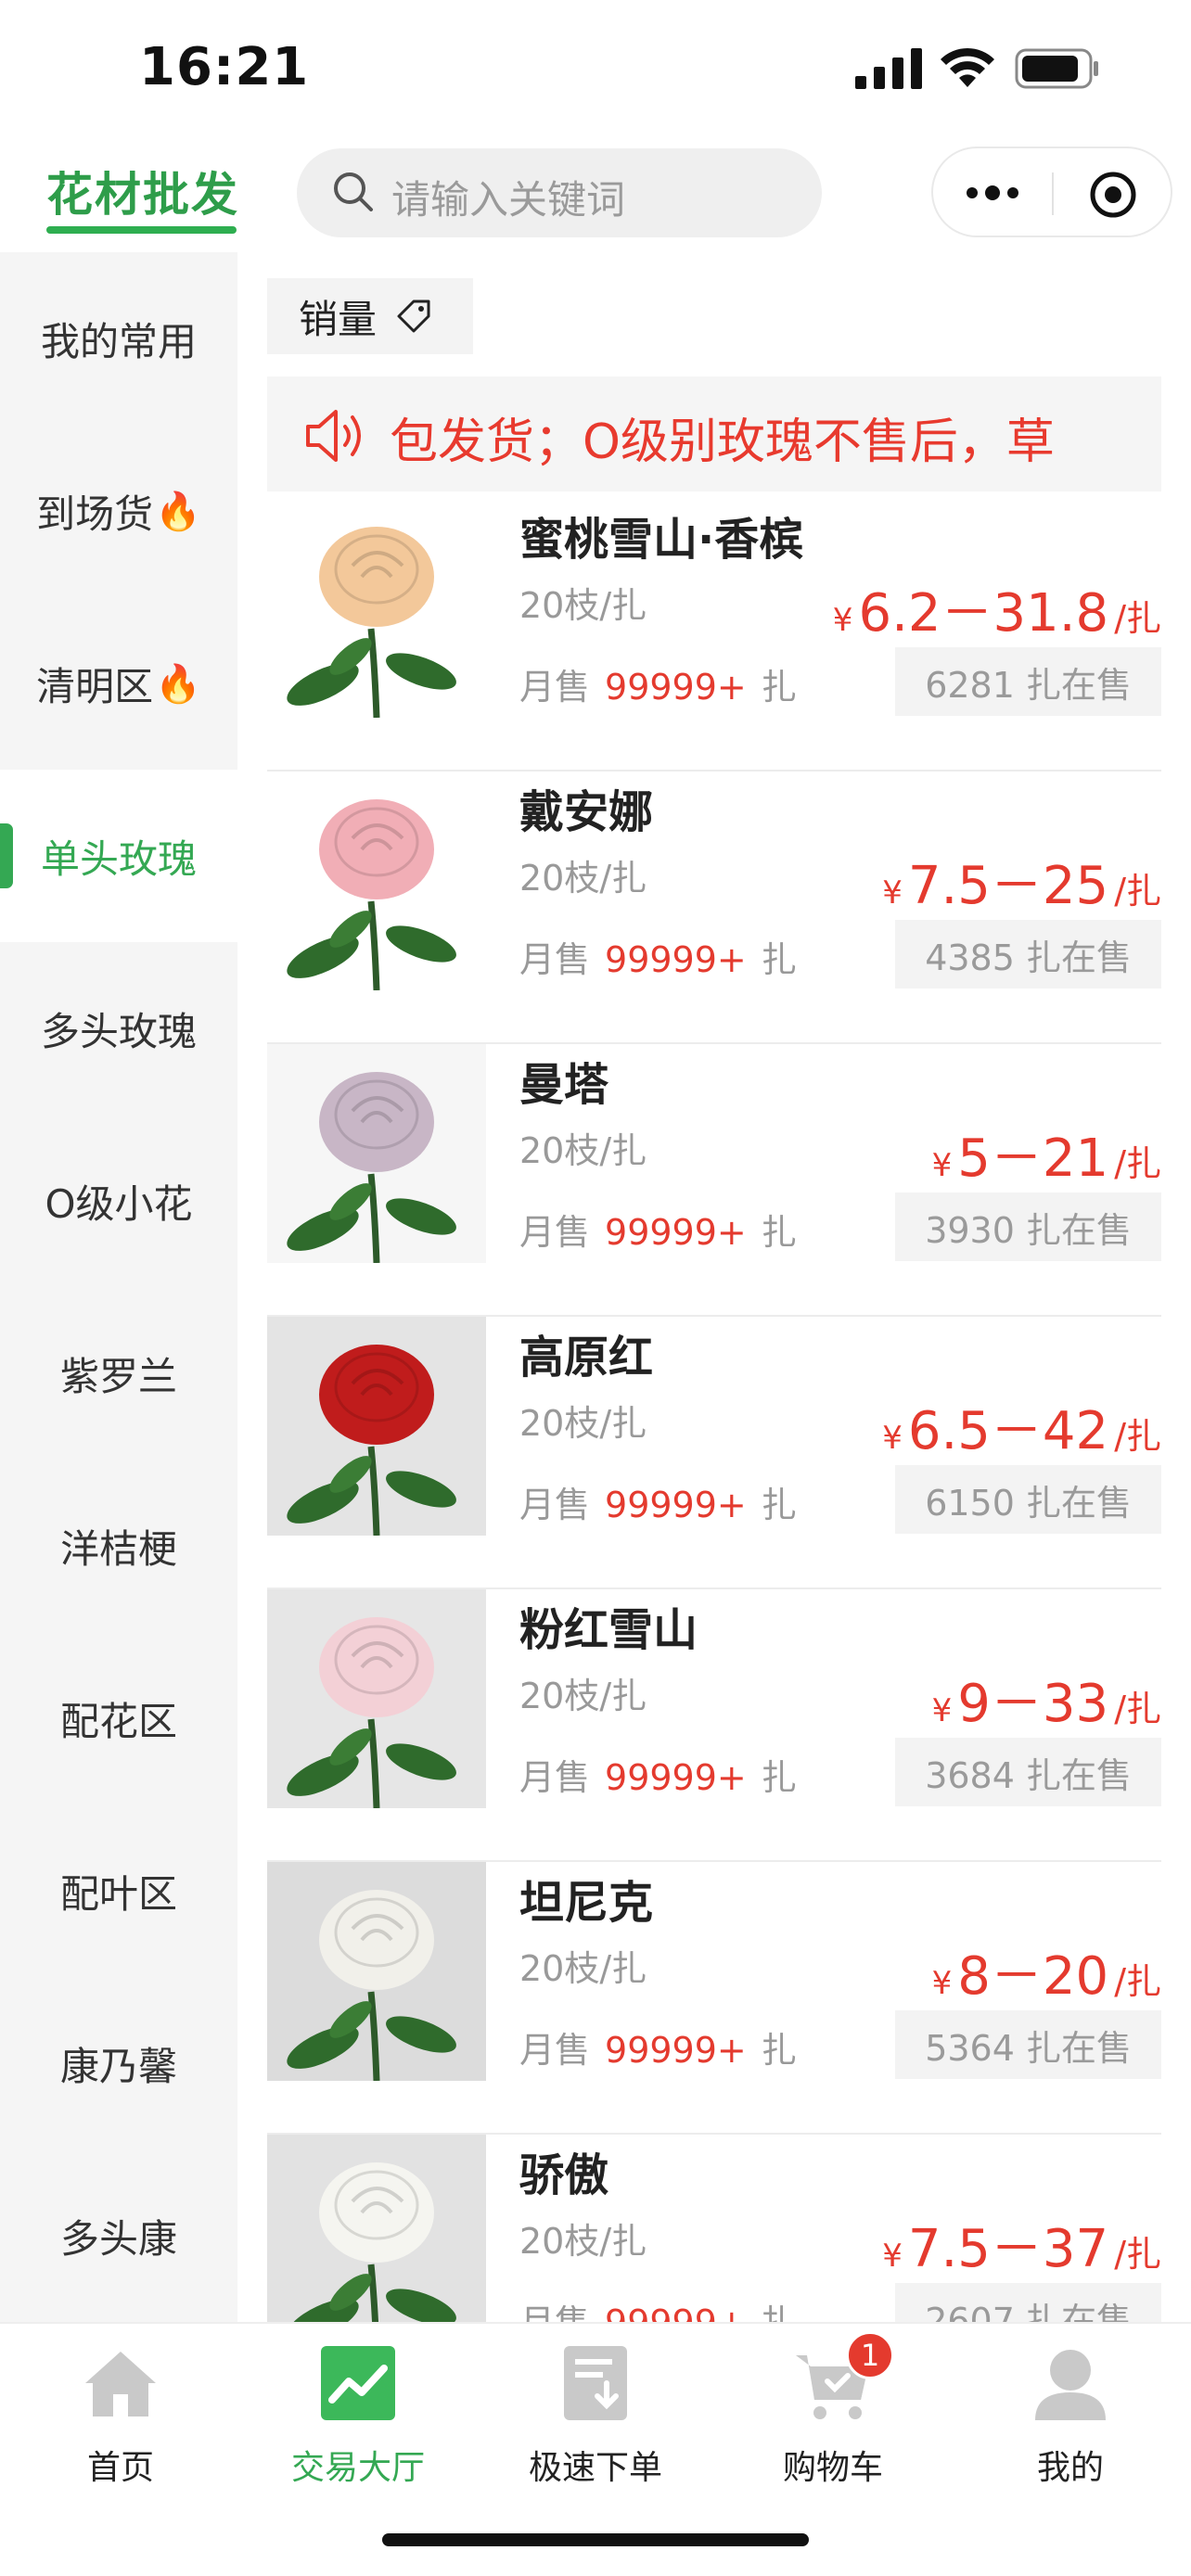 The height and width of the screenshot is (2576, 1191). I want to click on stock-badge: 6281 扎在售, so click(1028, 682).